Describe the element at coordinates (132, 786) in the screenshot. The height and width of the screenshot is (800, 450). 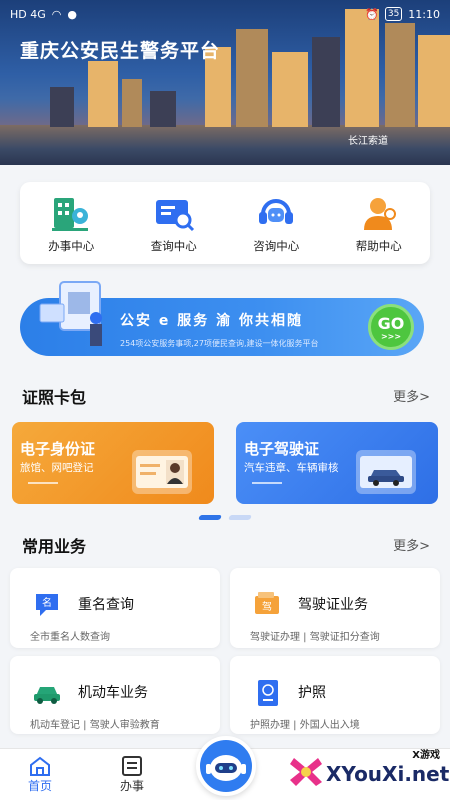
I see `tab-work-label: 办事` at that location.